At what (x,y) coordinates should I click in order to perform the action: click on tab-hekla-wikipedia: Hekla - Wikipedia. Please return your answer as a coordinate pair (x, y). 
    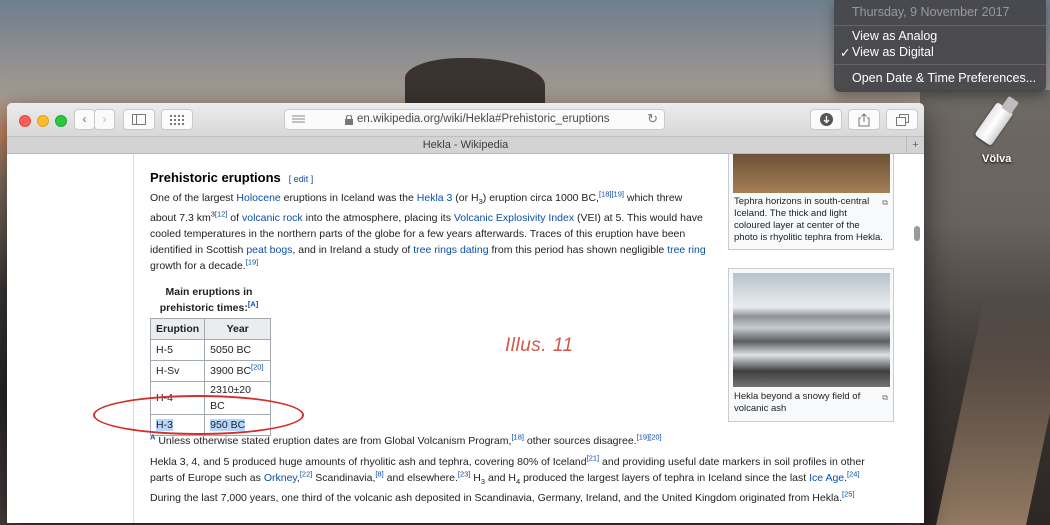
    Looking at the image, I should click on (466, 145).